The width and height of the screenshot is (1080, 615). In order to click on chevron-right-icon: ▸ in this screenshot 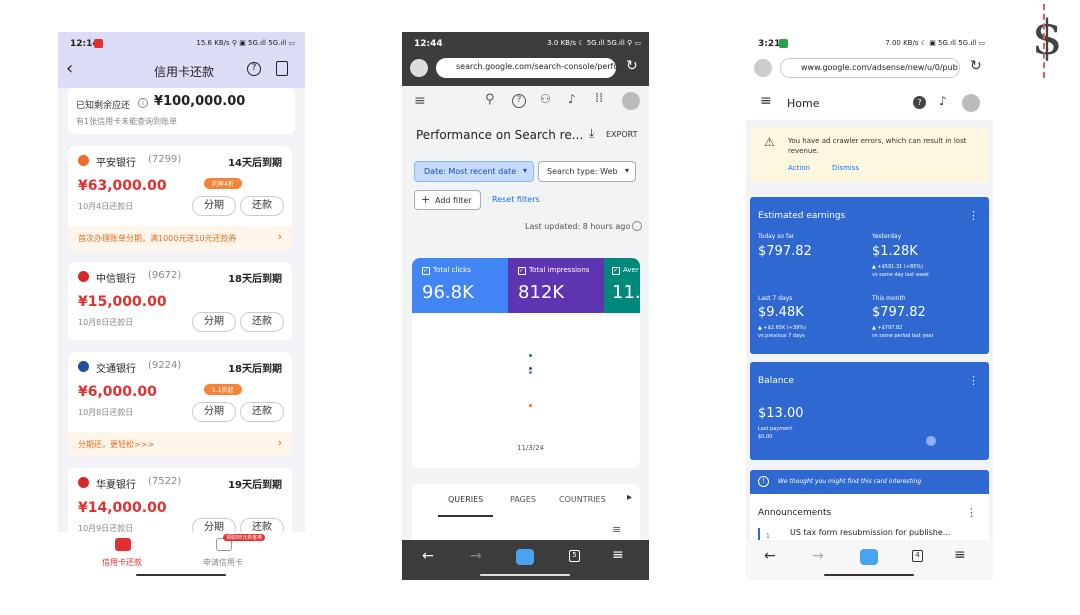, I will do `click(629, 497)`.